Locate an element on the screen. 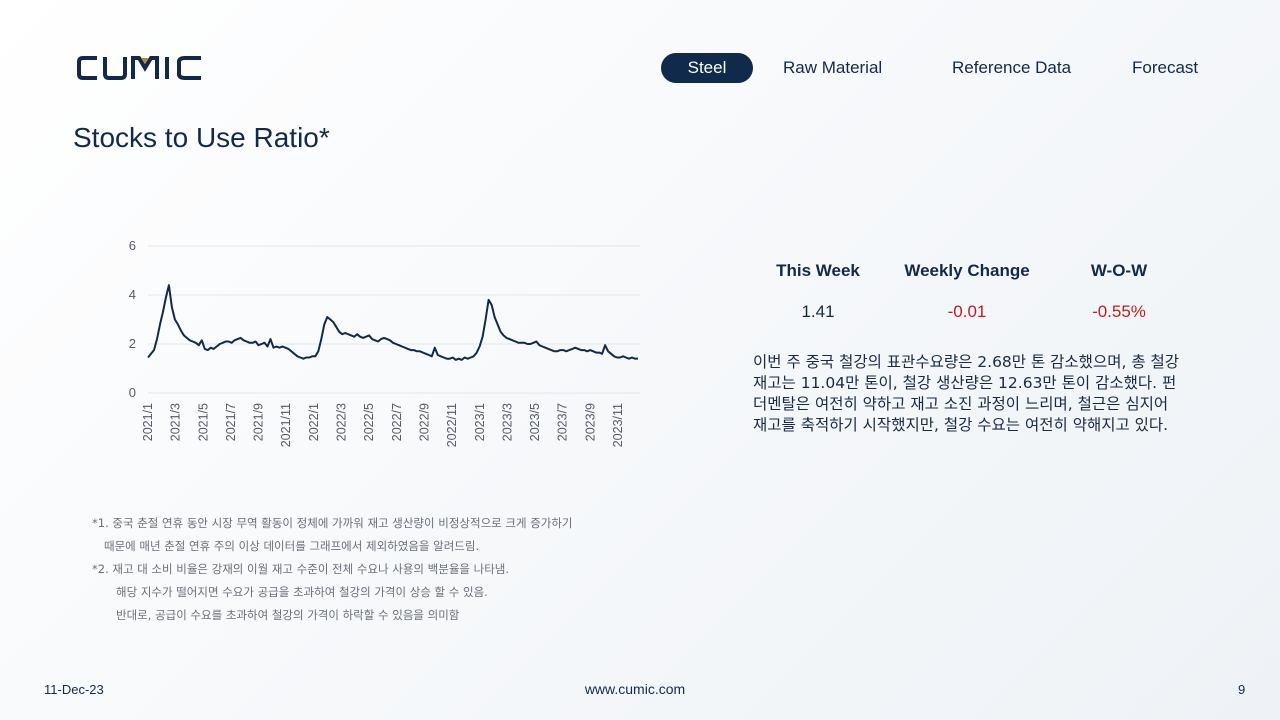 This screenshot has height=720, width=1280. page-title: Stocks to Use Ratio* is located at coordinates (201, 137).